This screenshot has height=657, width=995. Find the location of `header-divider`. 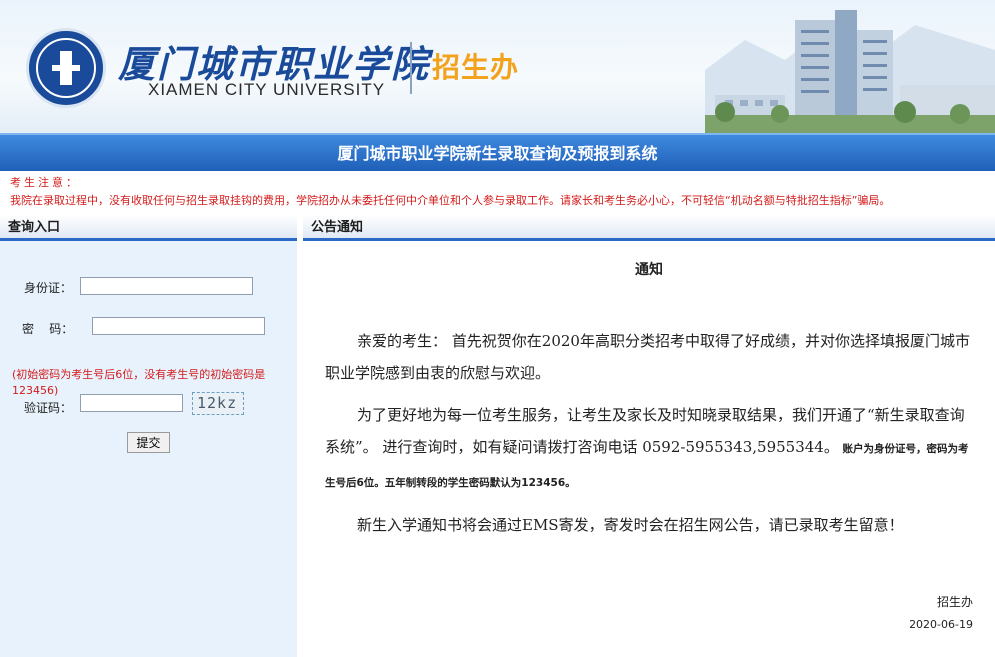

header-divider is located at coordinates (411, 68).